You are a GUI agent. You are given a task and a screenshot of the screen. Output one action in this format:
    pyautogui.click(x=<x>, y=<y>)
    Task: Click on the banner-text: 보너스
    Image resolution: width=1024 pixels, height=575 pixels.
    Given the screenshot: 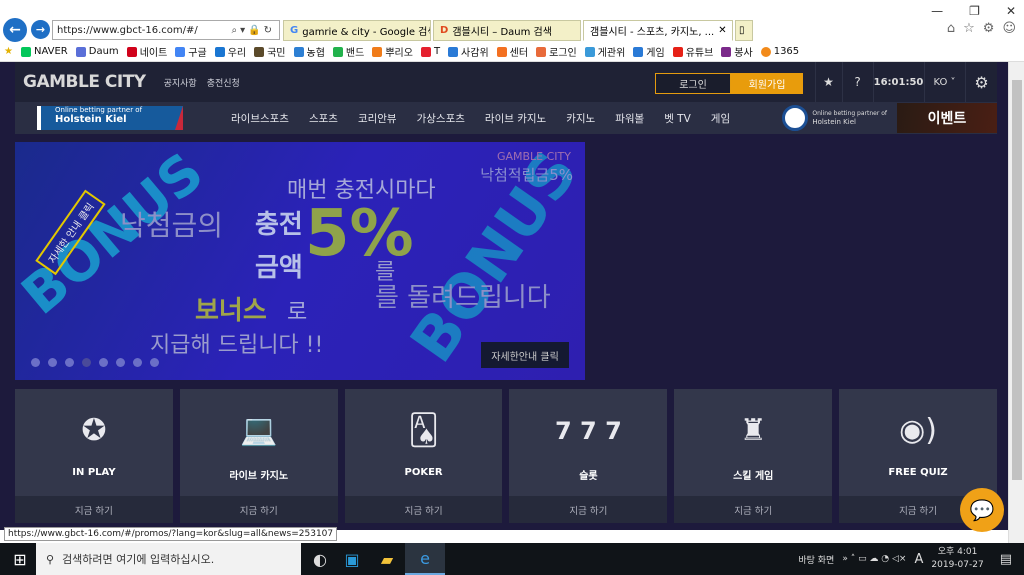 What is the action you would take?
    pyautogui.click(x=231, y=311)
    